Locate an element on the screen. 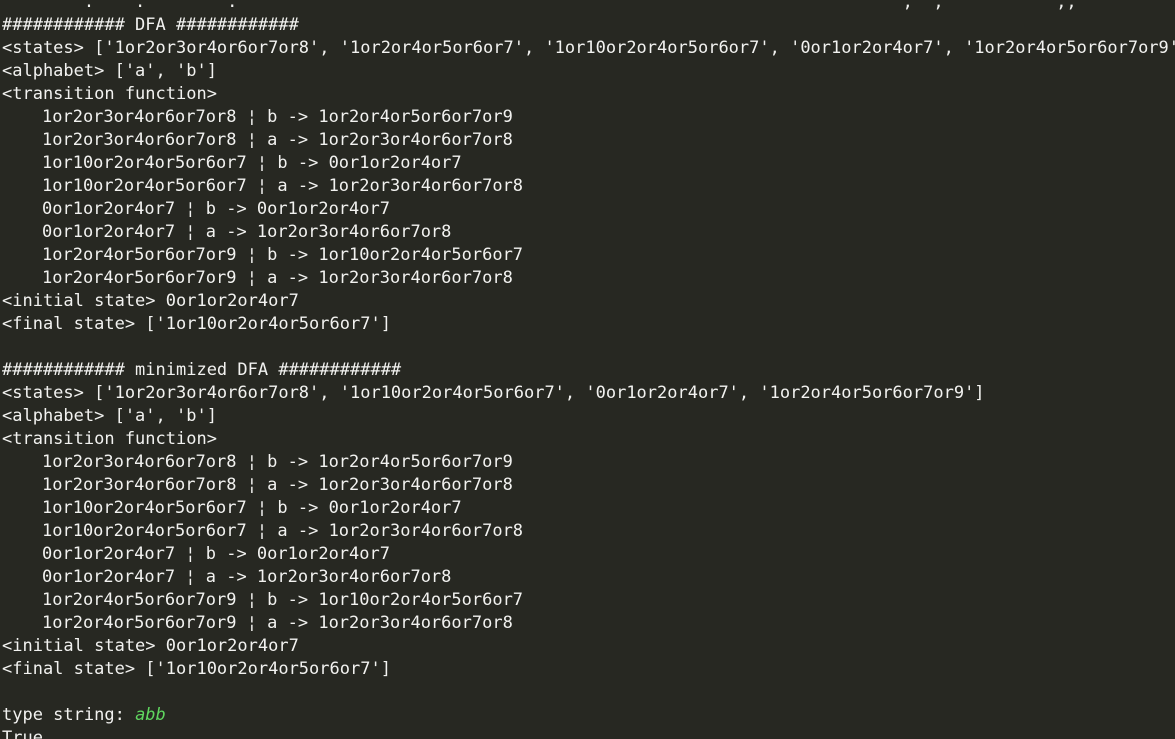 Image resolution: width=1175 pixels, height=739 pixels. dfa-transition-header: <transition function> is located at coordinates (109, 94).